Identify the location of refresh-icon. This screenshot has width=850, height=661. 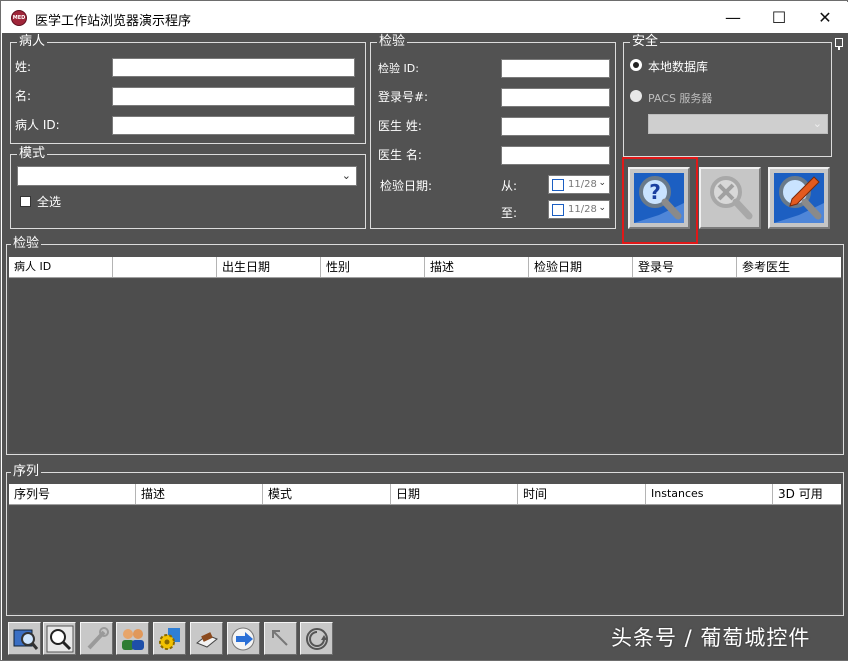
(317, 639).